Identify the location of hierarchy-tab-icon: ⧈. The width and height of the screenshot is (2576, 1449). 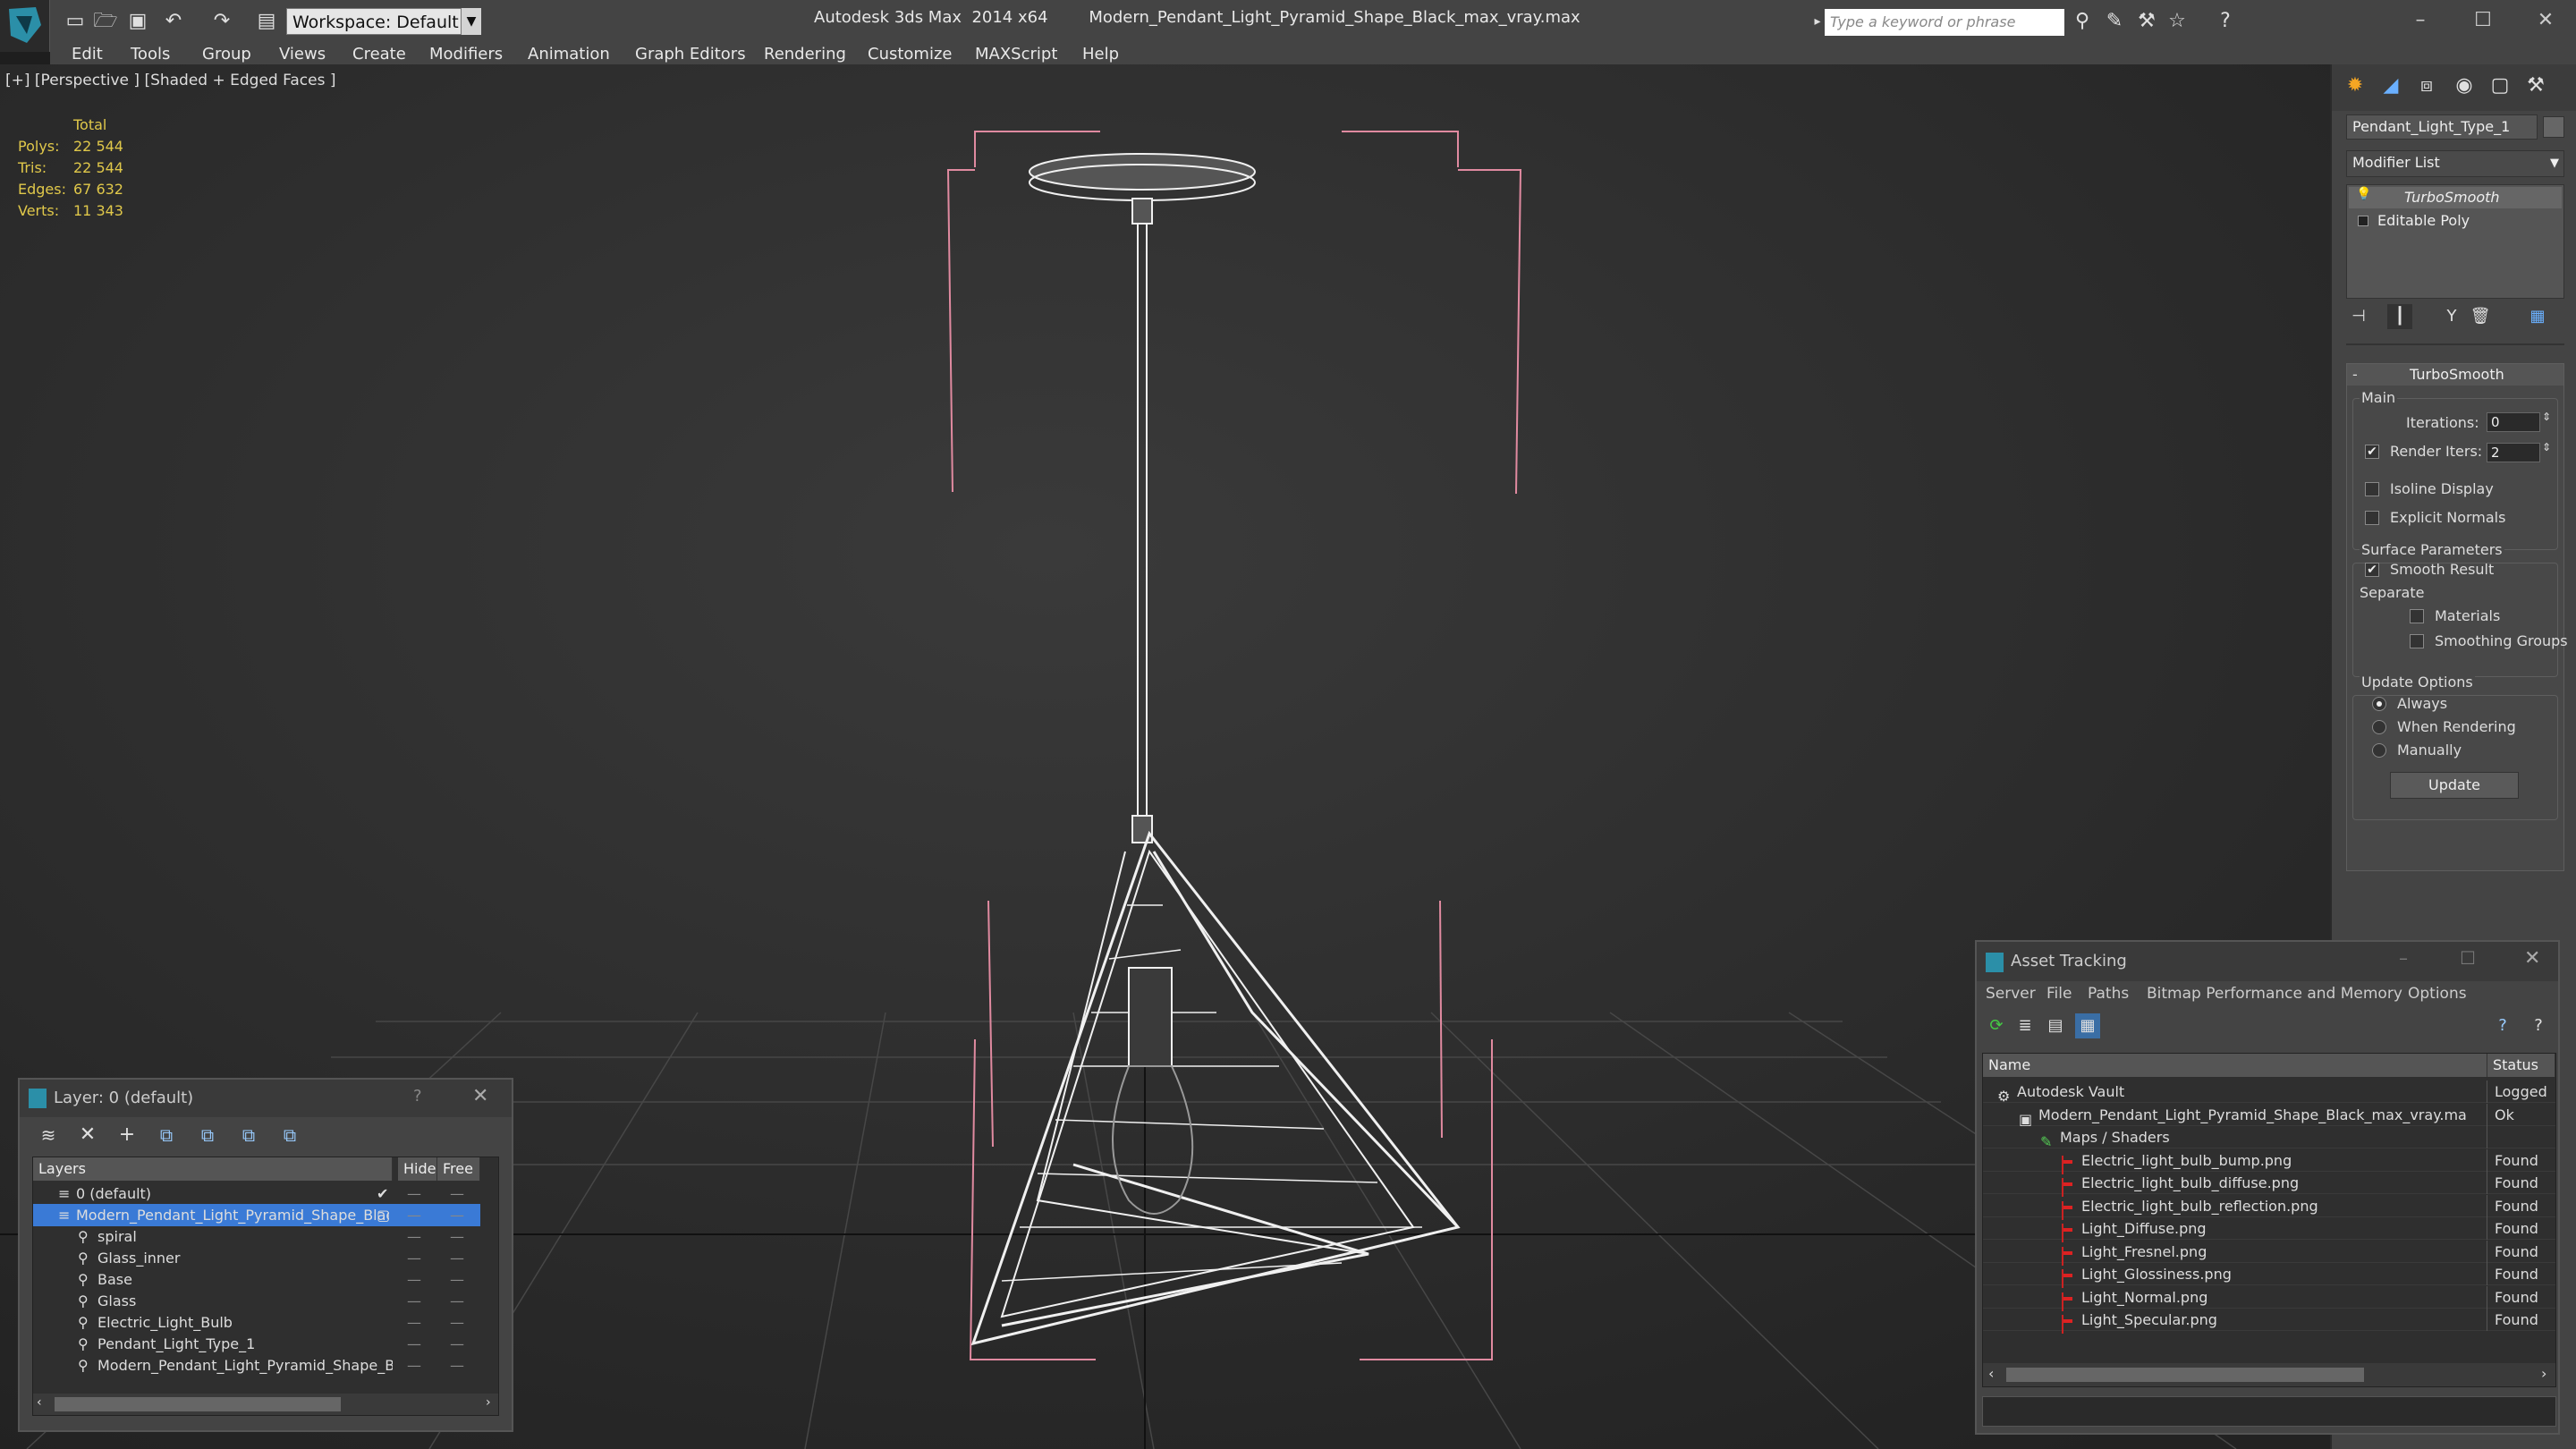
(2426, 85).